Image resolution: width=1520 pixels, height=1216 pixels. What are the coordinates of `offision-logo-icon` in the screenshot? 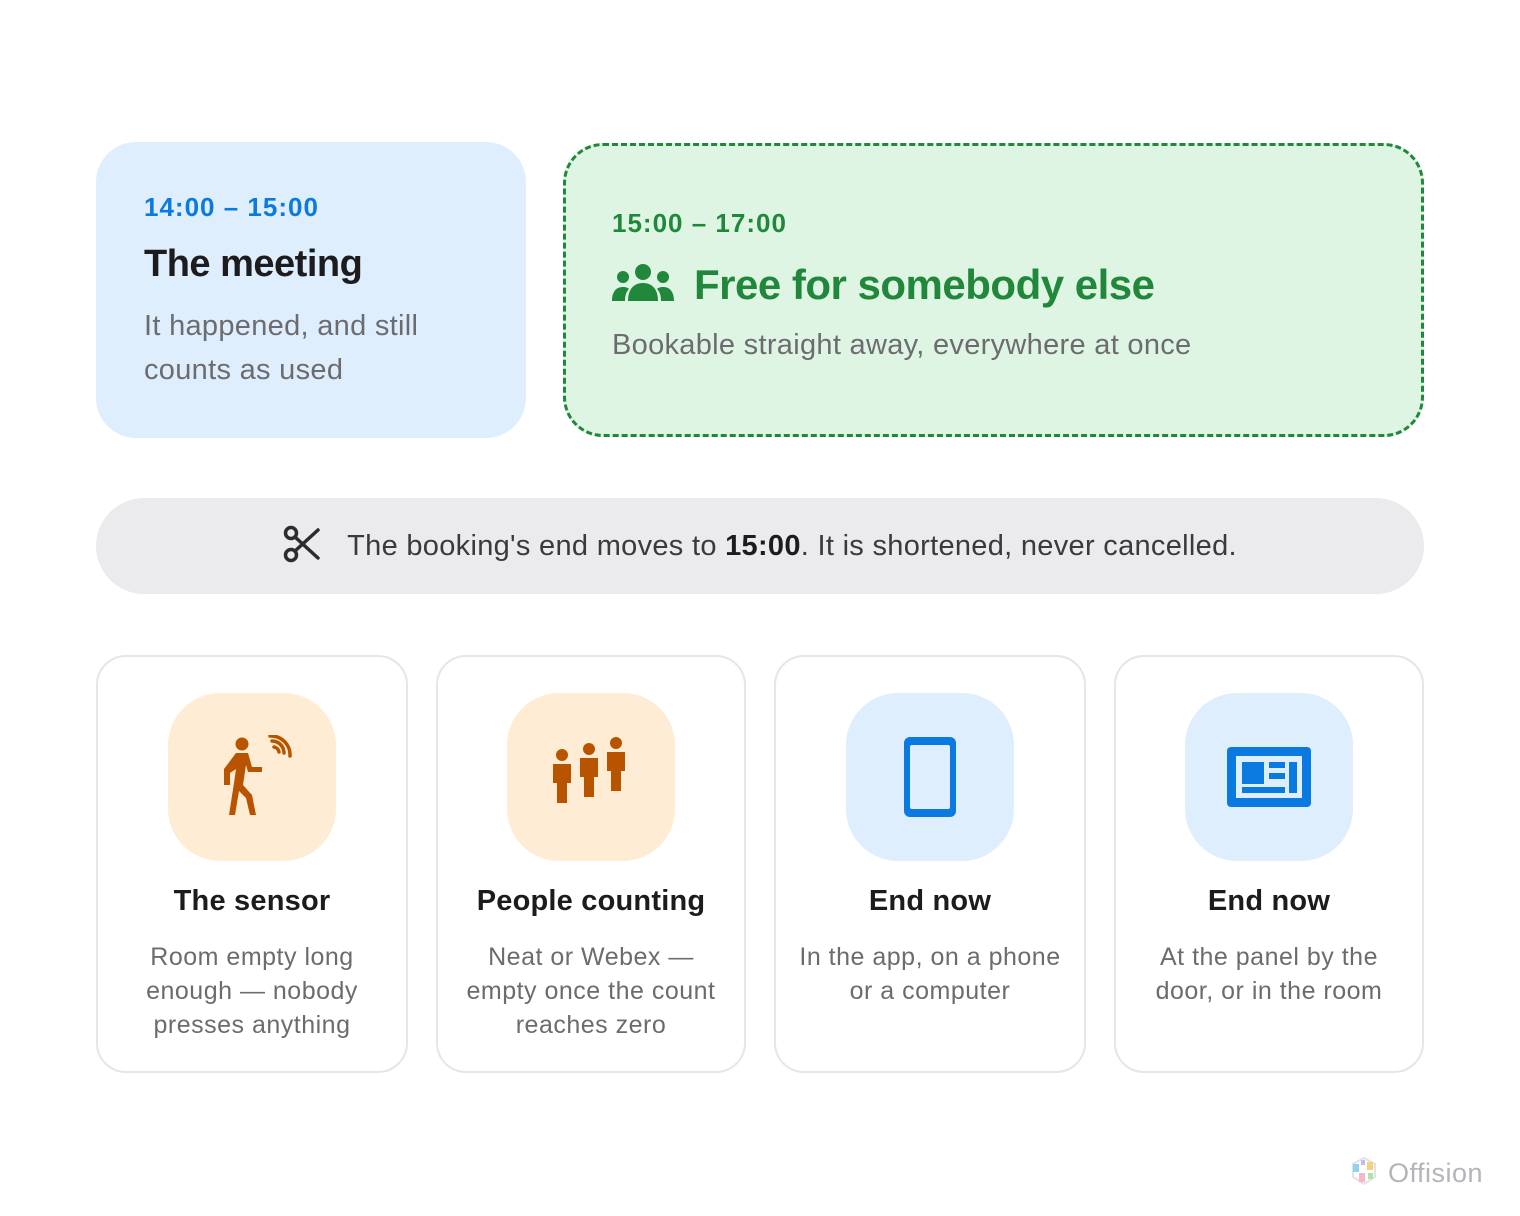 It's located at (1364, 1173).